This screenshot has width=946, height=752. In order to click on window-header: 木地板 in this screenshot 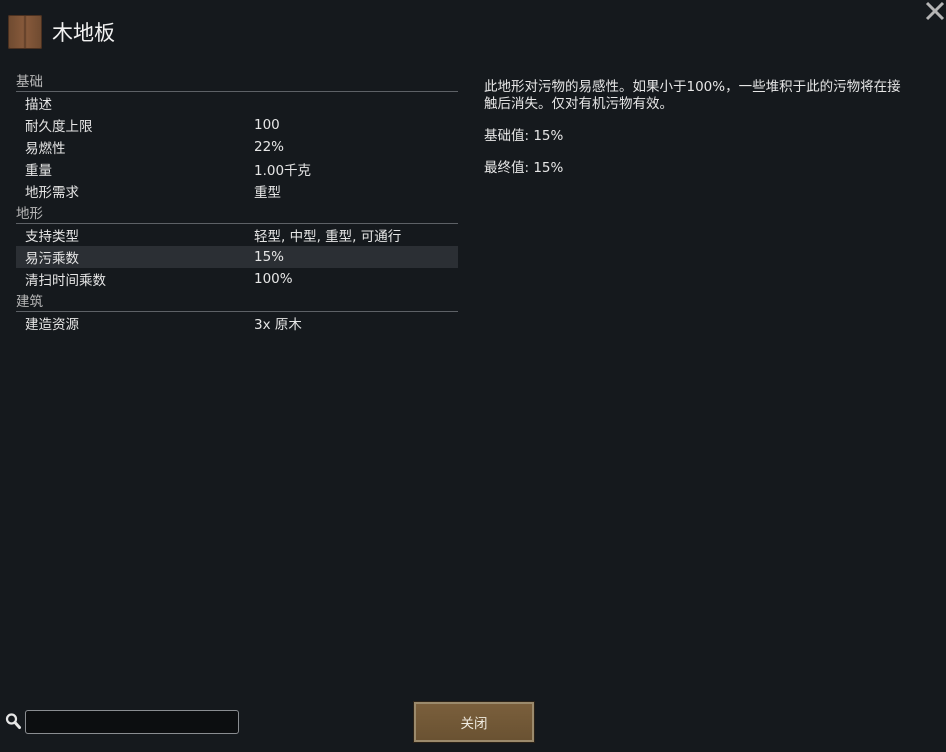, I will do `click(61, 32)`.